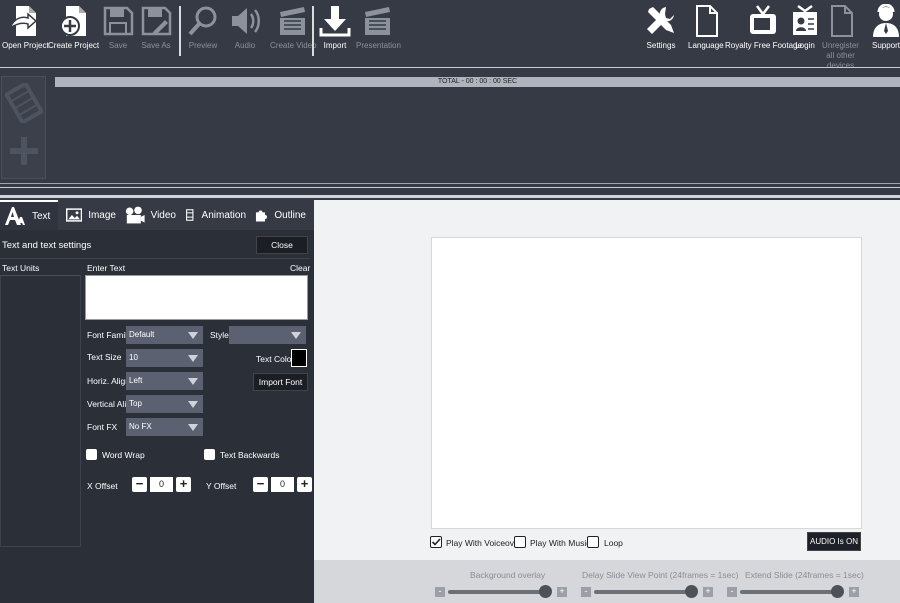  What do you see at coordinates (219, 335) in the screenshot?
I see `style-label: Style` at bounding box center [219, 335].